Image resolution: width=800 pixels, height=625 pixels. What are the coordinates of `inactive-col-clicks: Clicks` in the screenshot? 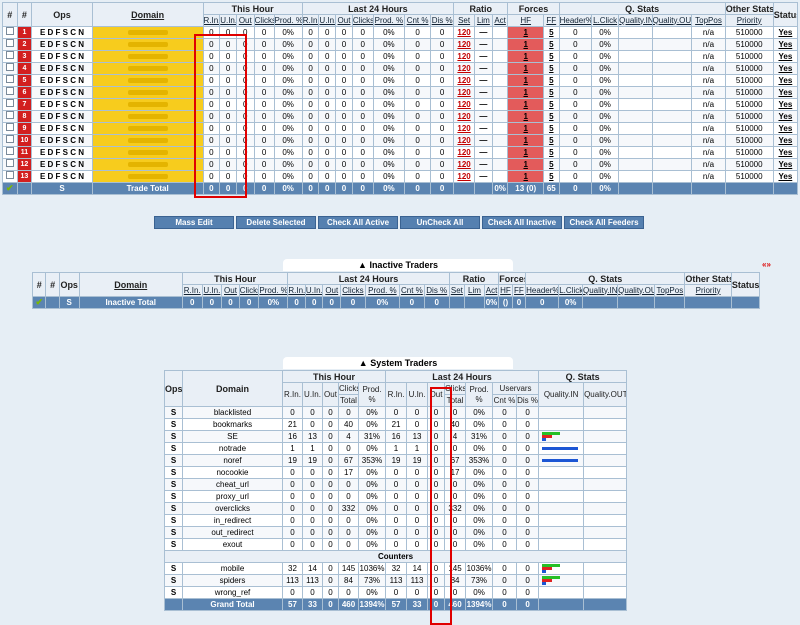 It's located at (249, 290).